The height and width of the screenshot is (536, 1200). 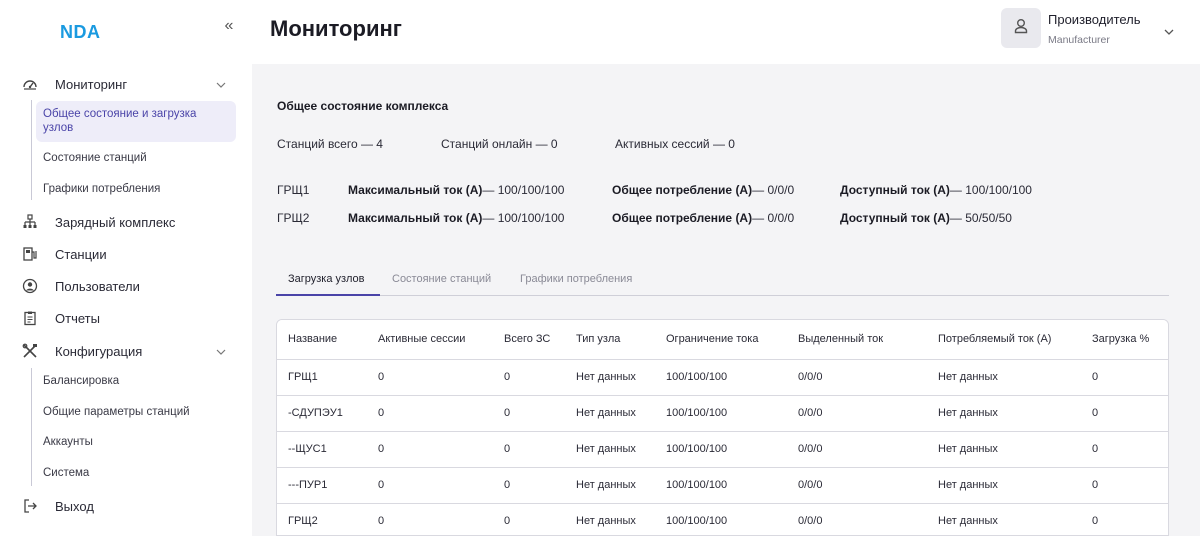 What do you see at coordinates (101, 189) in the screenshot?
I see `sidebar-subitem-consumption-charts: Графики потребления` at bounding box center [101, 189].